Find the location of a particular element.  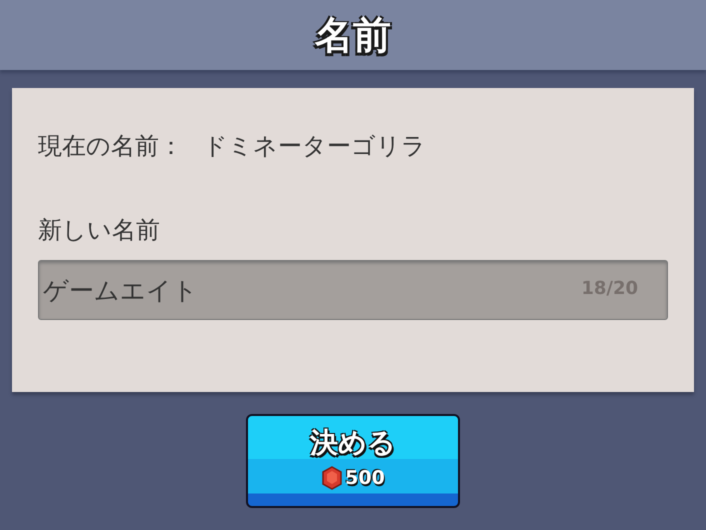

gem-icon is located at coordinates (332, 478).